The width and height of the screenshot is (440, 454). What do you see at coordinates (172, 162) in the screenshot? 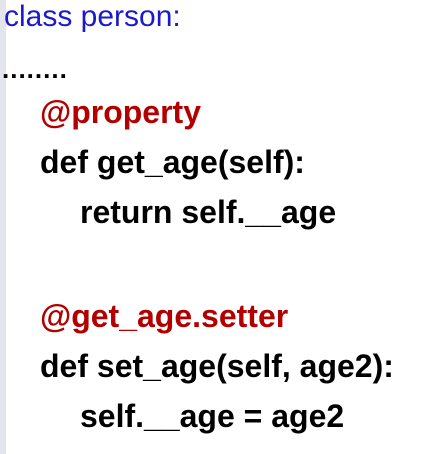
I see `getter-definition: def get_age(self):` at bounding box center [172, 162].